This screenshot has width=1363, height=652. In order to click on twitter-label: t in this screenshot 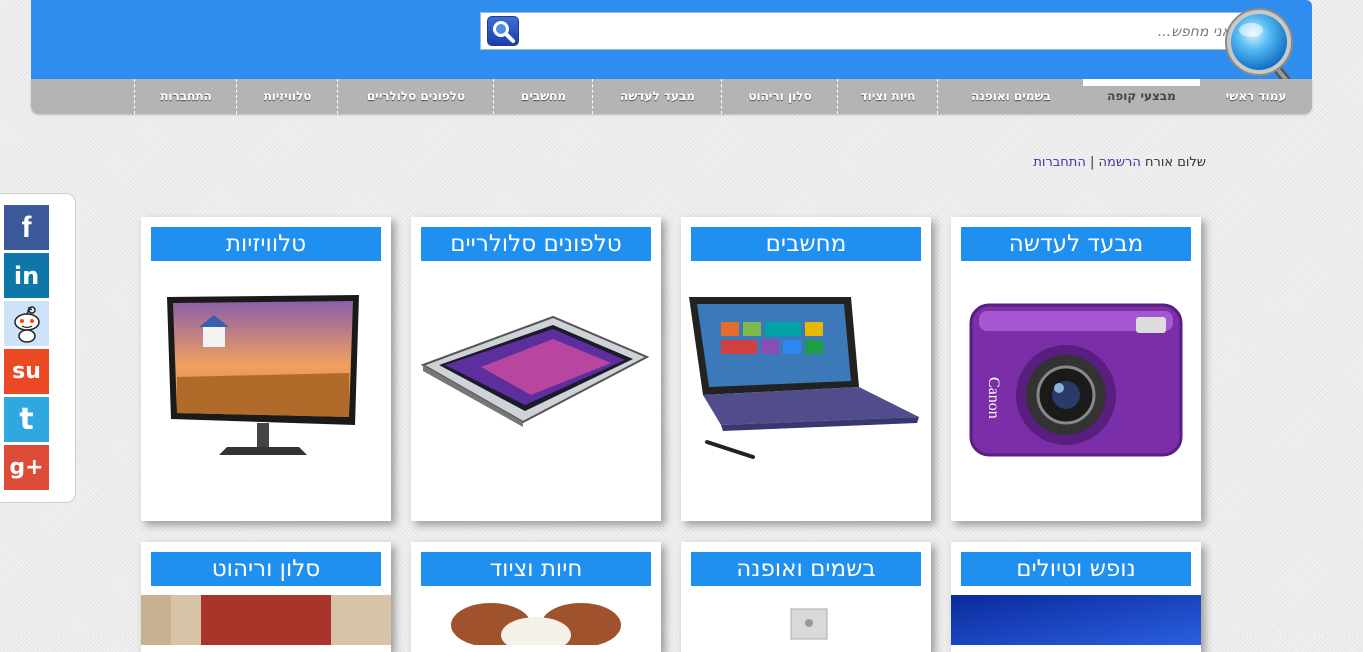, I will do `click(26, 419)`.